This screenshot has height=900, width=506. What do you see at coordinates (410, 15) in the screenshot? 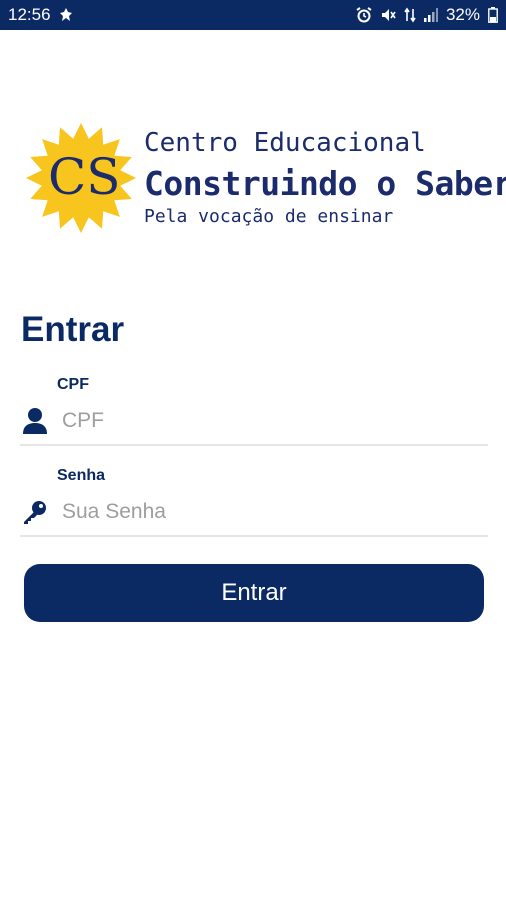
I see `data-transfer-icon` at bounding box center [410, 15].